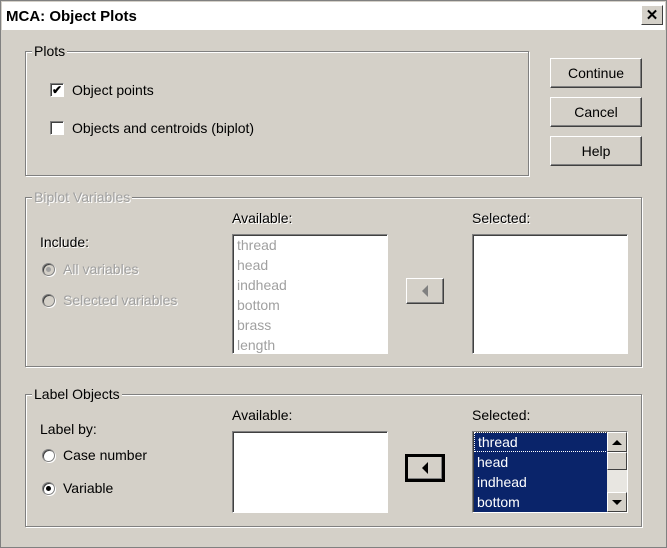 The image size is (667, 548). What do you see at coordinates (68, 429) in the screenshot?
I see `label-by-label: Label by:` at bounding box center [68, 429].